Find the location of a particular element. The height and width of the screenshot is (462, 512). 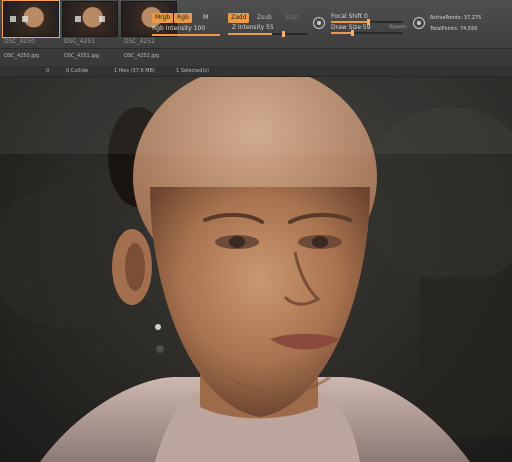

thumbnail-caption: DSC_4251 is located at coordinates (79, 41).